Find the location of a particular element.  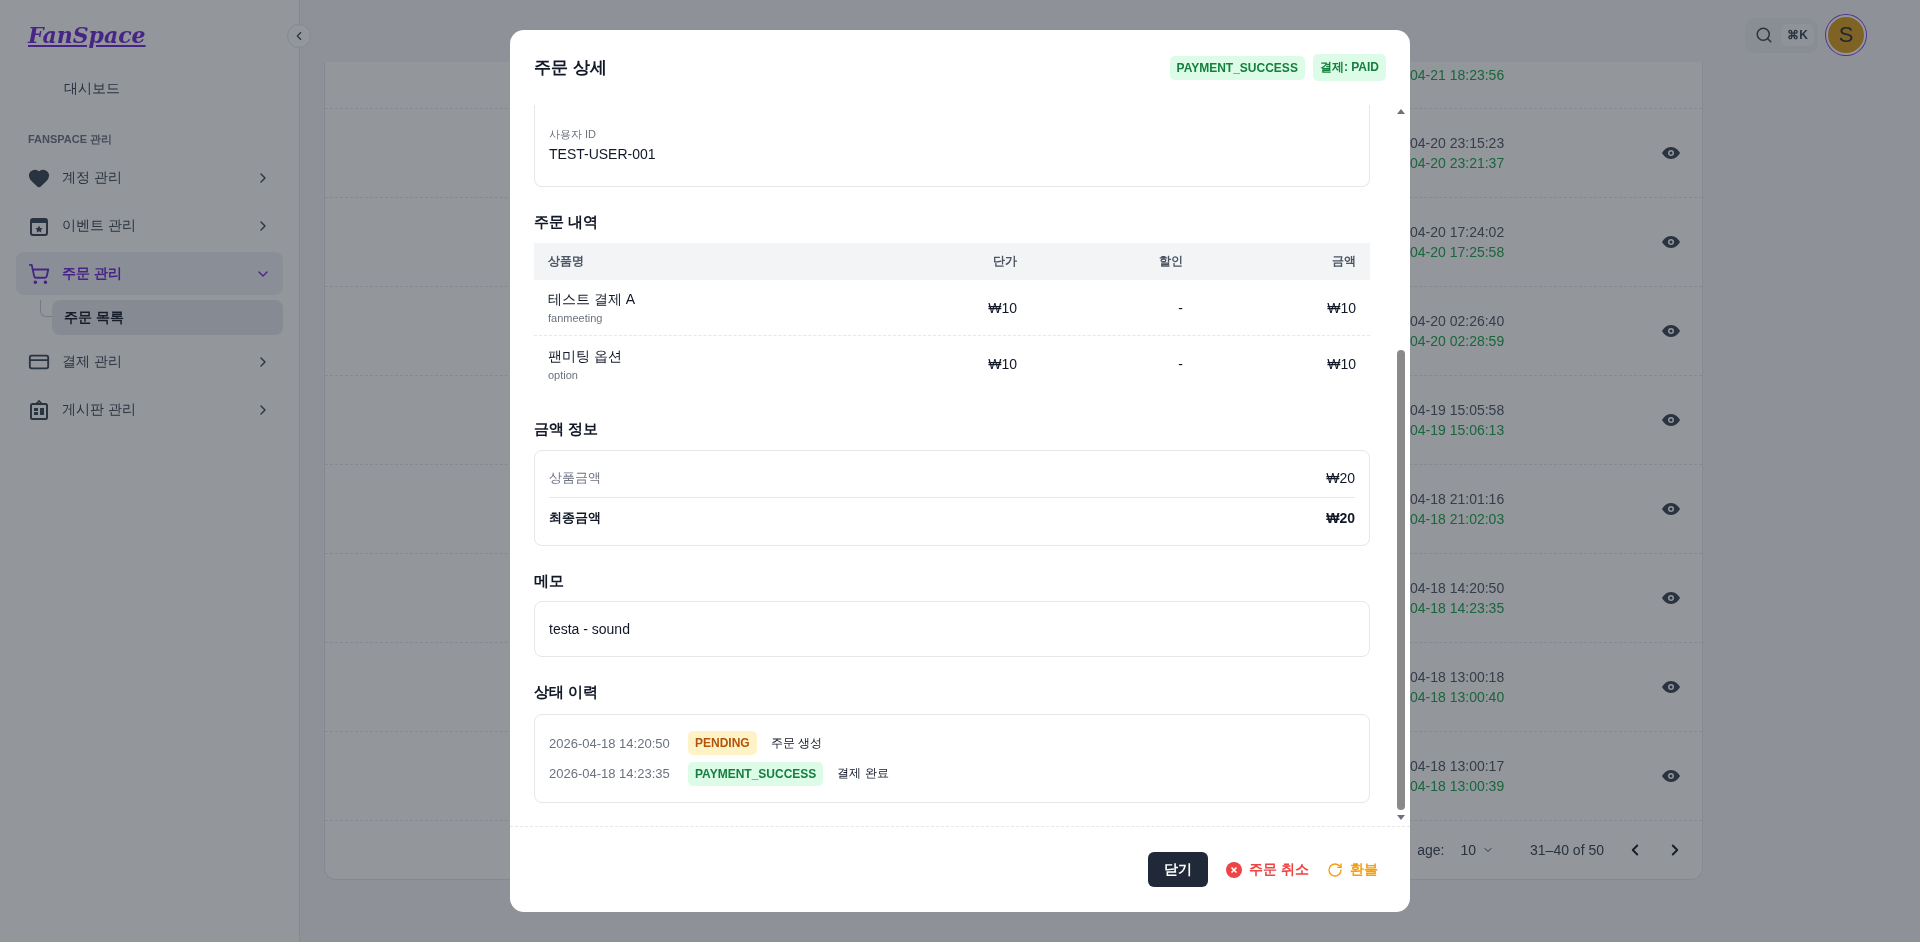

table-cell: 04-18 21:02:03 is located at coordinates (1457, 519).